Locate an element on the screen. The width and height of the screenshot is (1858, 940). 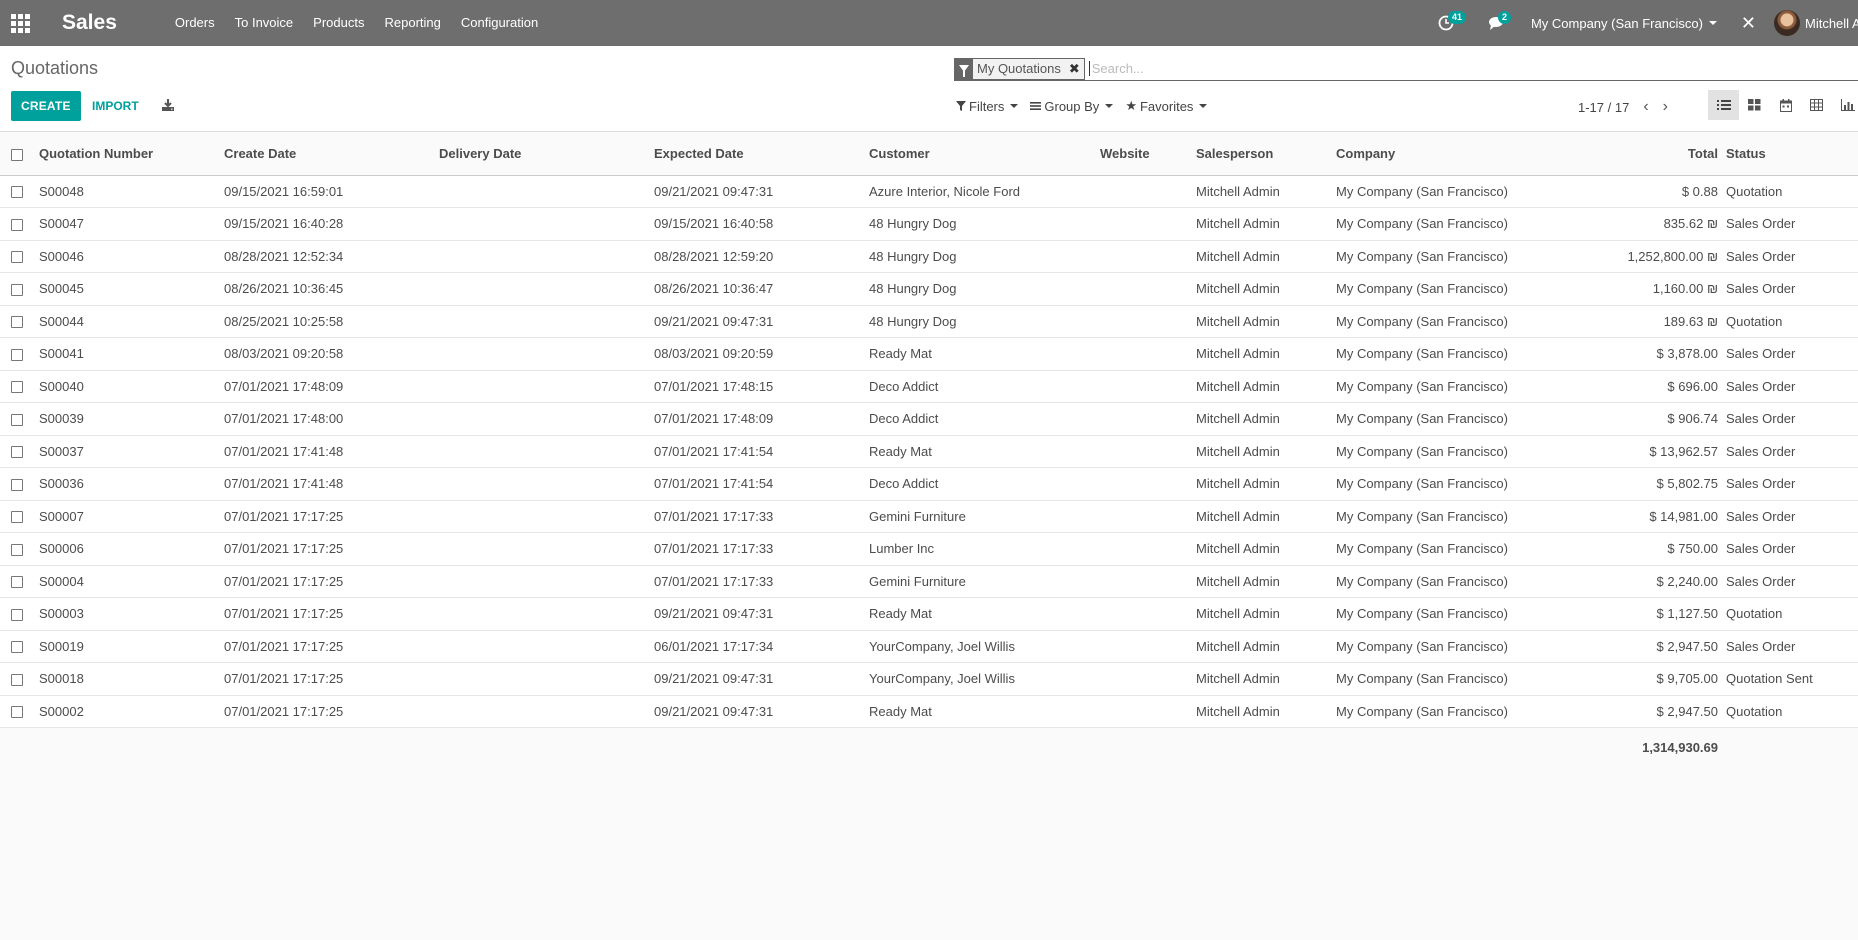
quotation-number-cell: S00006 is located at coordinates (131, 549).